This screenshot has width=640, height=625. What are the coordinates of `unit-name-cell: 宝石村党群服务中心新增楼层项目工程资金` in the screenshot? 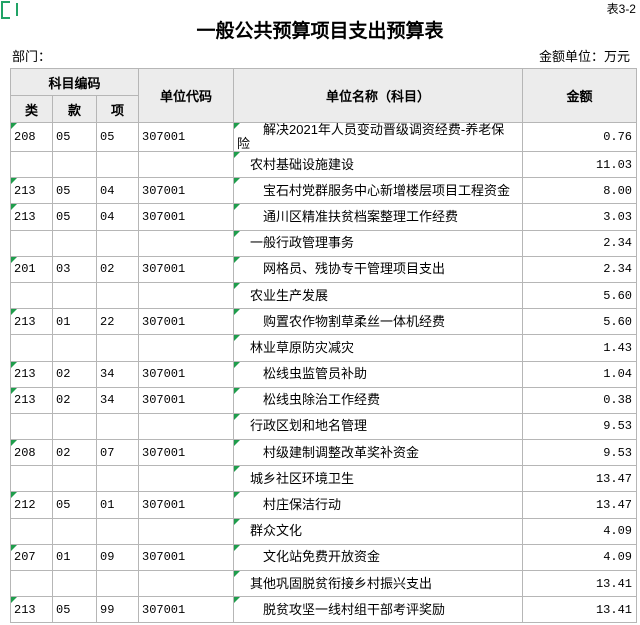 It's located at (378, 191).